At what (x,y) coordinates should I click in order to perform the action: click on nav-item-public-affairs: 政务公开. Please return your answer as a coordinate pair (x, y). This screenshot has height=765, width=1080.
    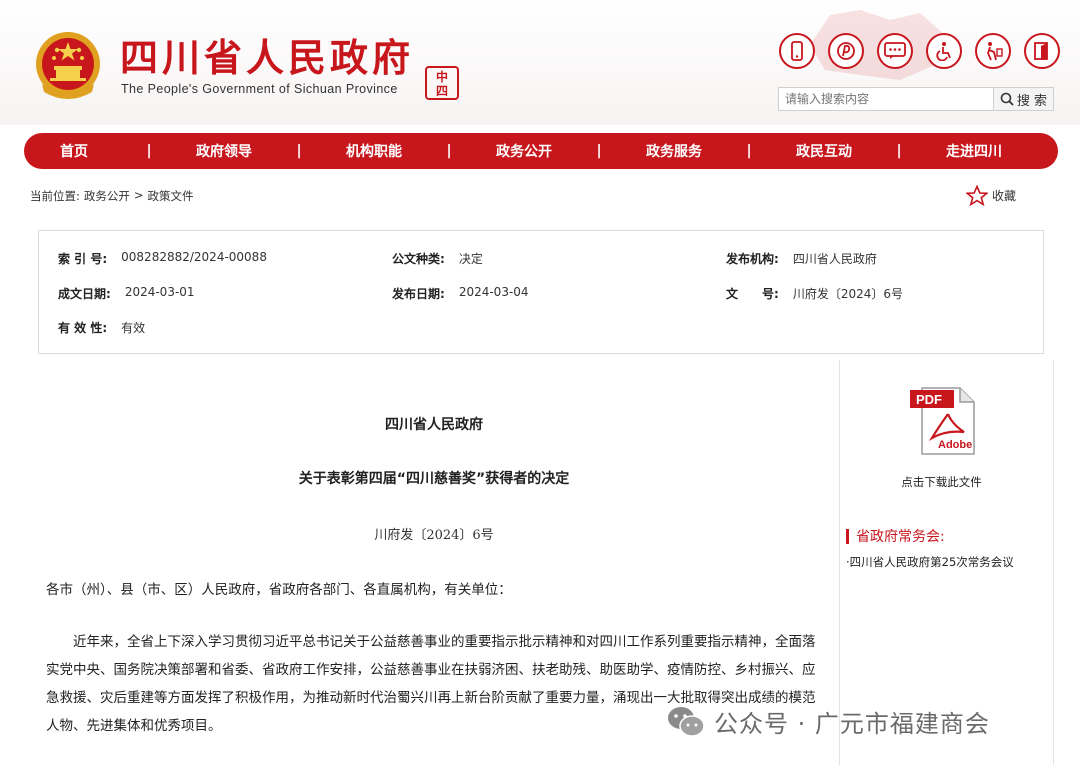
    Looking at the image, I should click on (524, 151).